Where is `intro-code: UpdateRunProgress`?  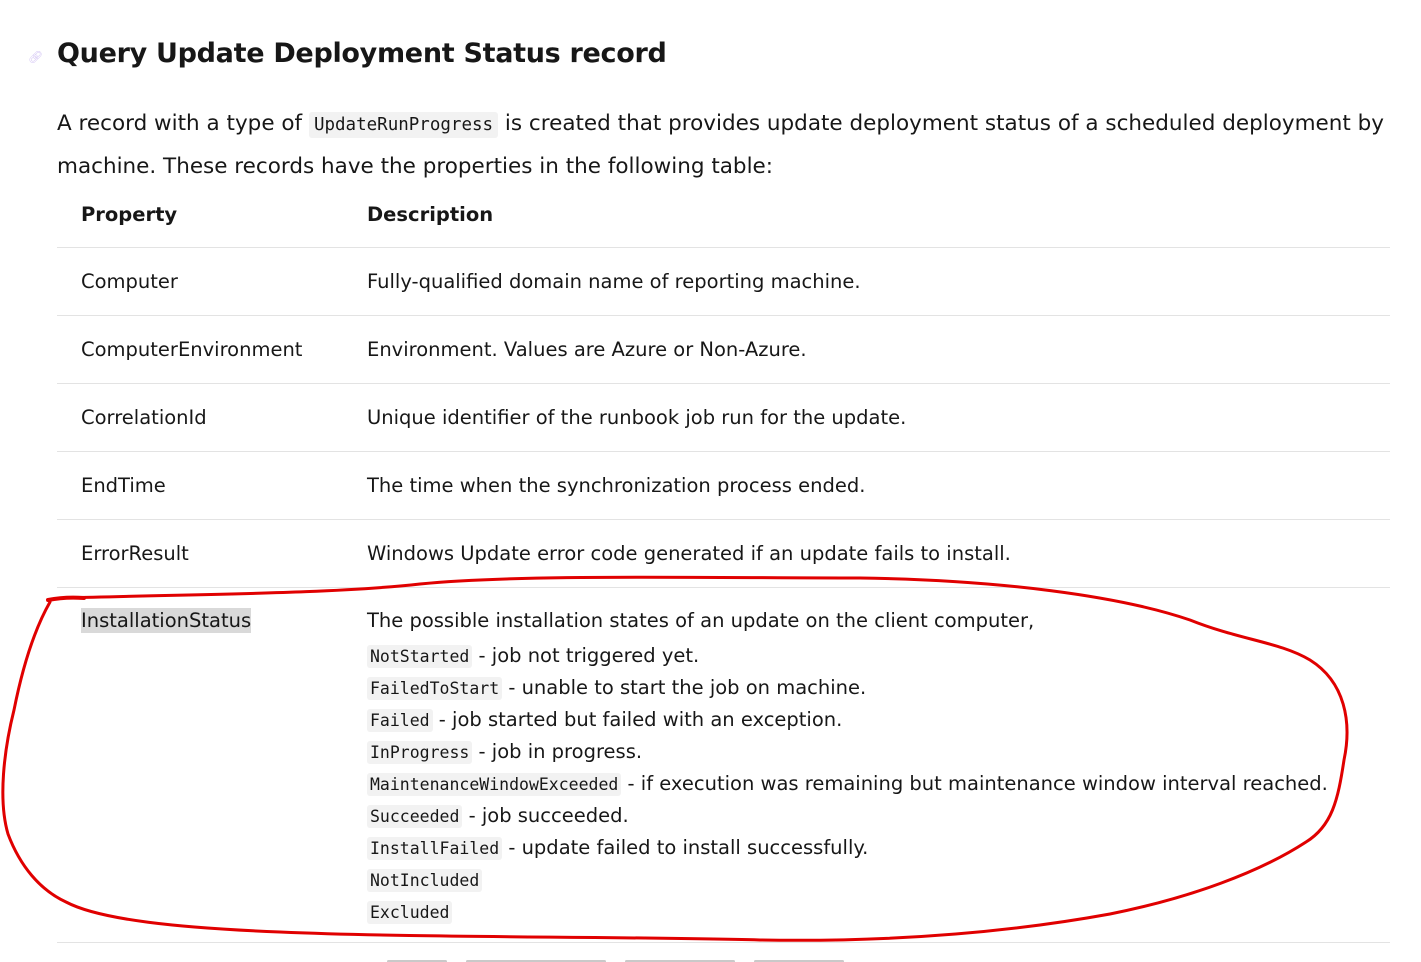 intro-code: UpdateRunProgress is located at coordinates (403, 125).